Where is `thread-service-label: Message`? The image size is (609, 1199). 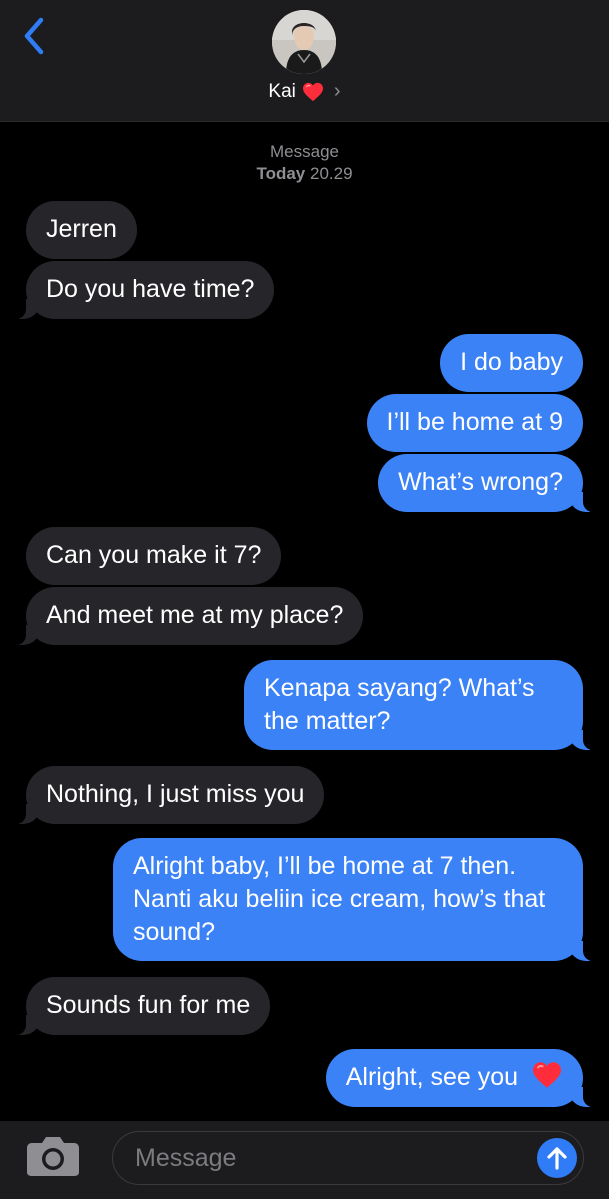 thread-service-label: Message is located at coordinates (304, 151).